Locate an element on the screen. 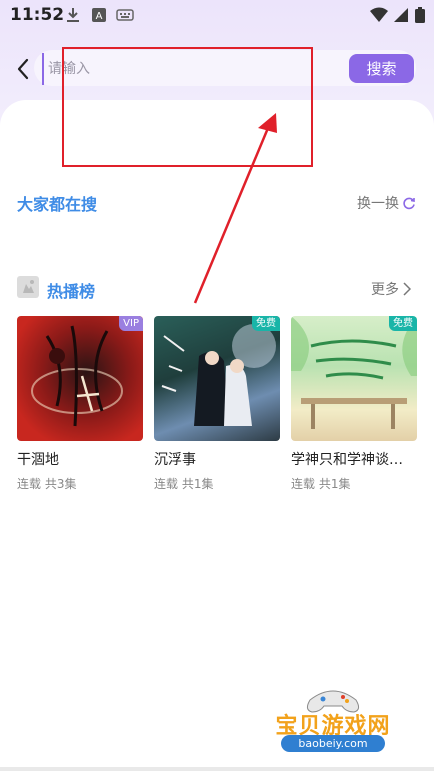 This screenshot has width=434, height=771. more-button: 更多 is located at coordinates (391, 289).